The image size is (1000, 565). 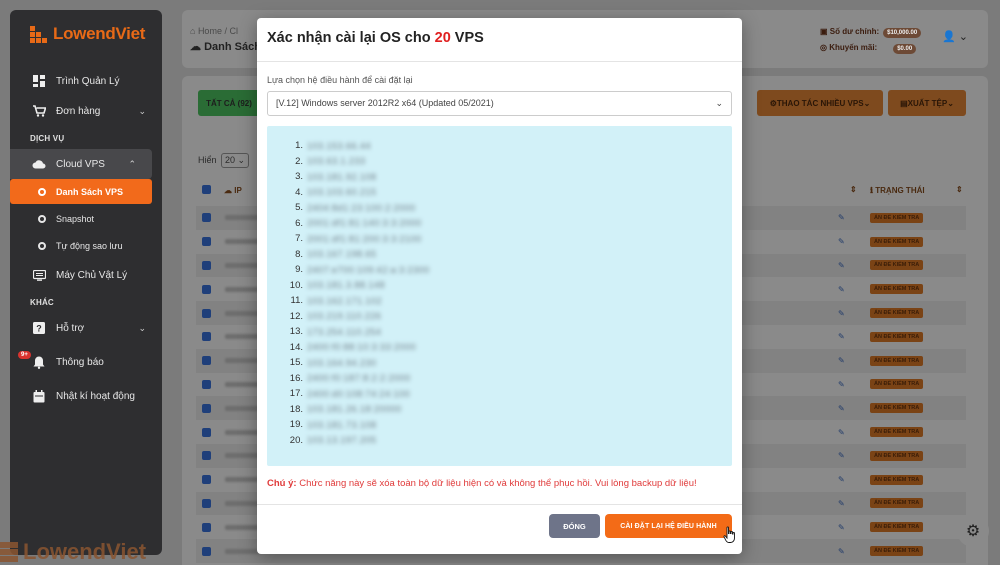 I want to click on vps-count: 20, so click(x=442, y=38).